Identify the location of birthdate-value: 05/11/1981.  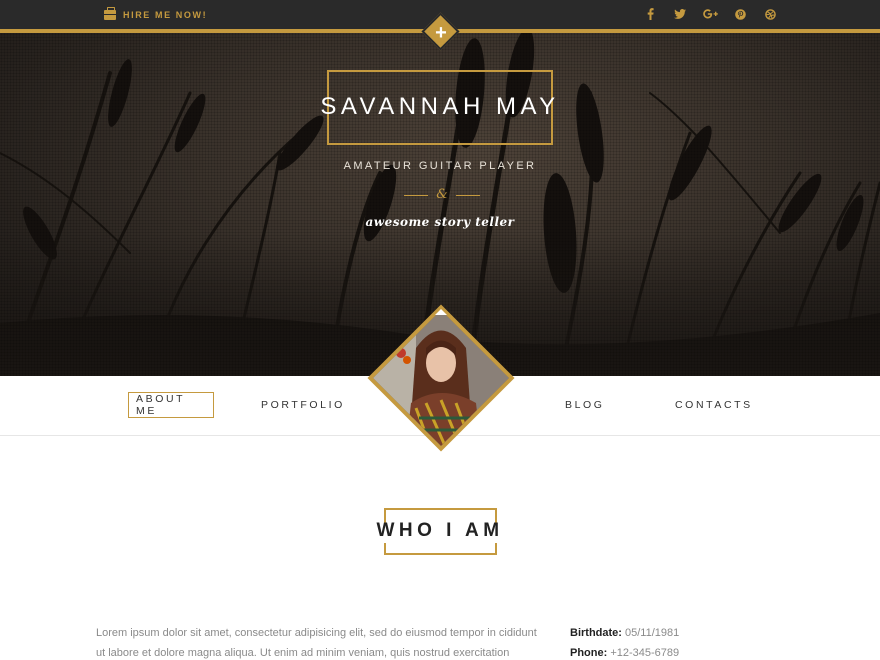
(652, 633).